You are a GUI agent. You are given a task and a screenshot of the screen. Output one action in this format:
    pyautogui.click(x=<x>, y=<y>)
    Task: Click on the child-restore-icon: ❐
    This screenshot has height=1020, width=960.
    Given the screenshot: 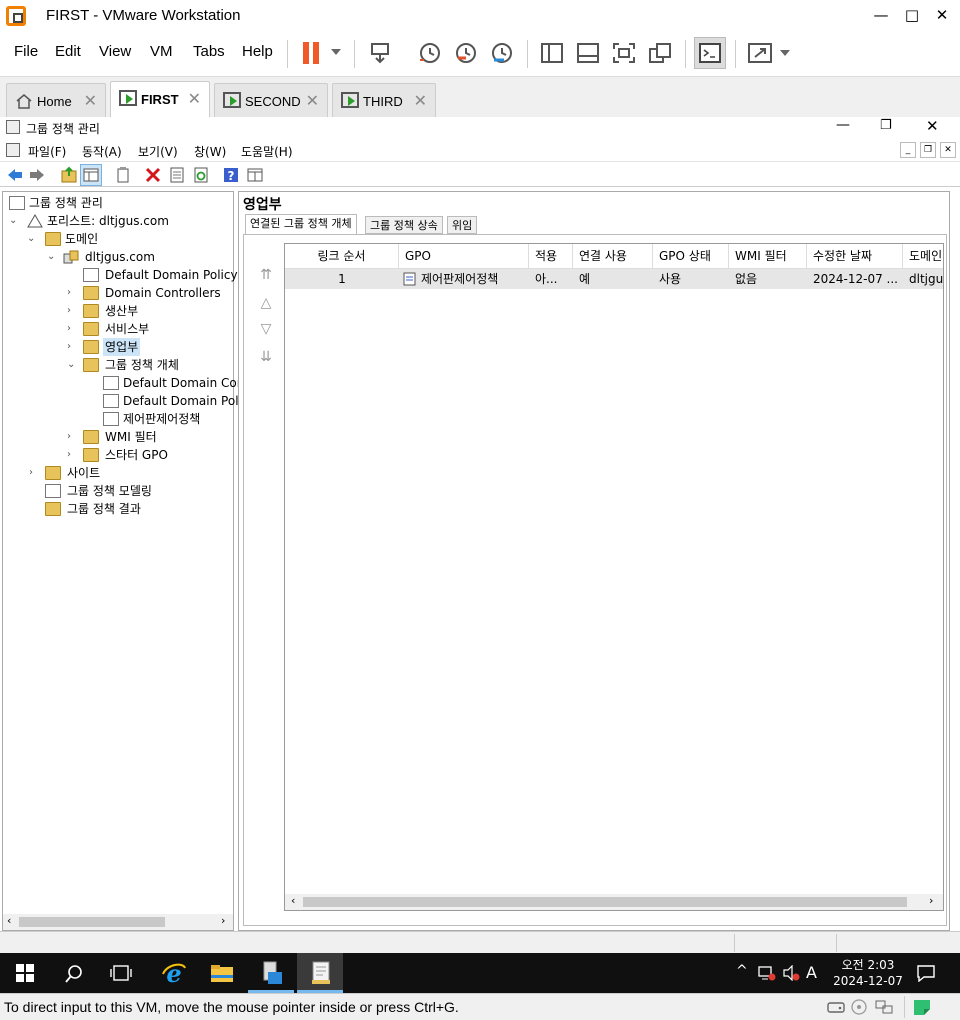 What is the action you would take?
    pyautogui.click(x=928, y=150)
    